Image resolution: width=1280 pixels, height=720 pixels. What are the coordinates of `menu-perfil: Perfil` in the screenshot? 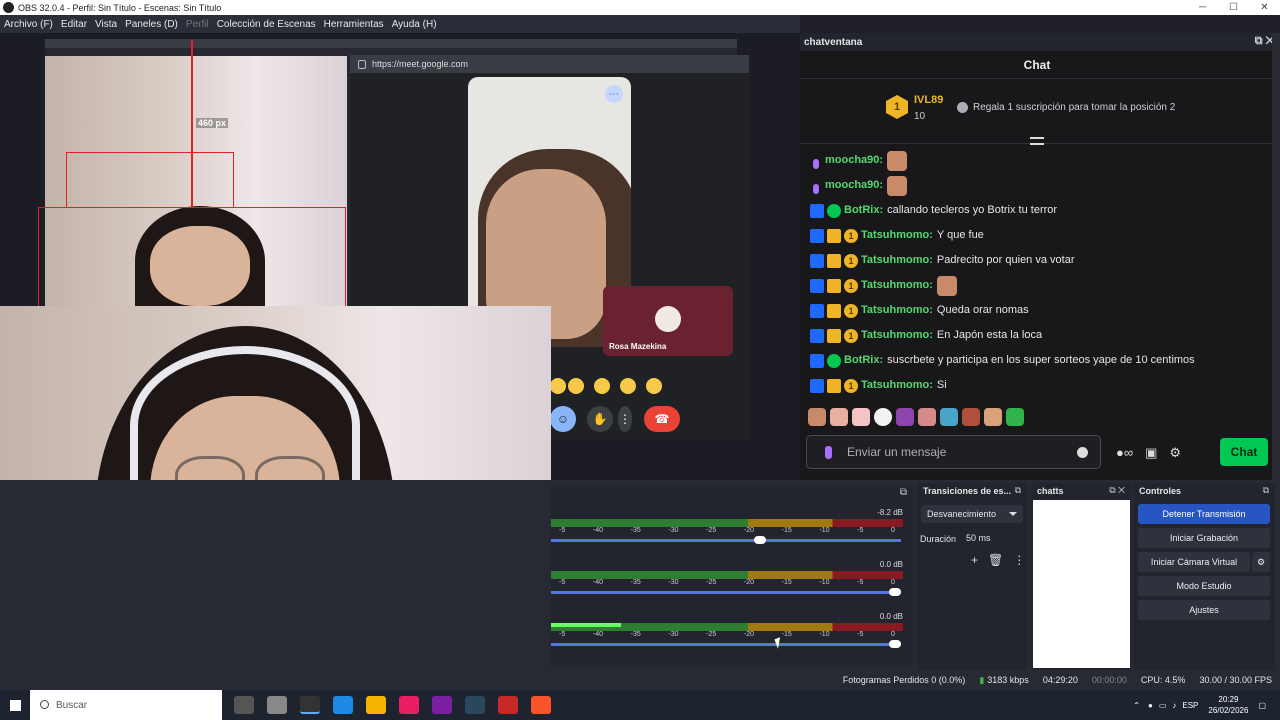 It's located at (197, 24).